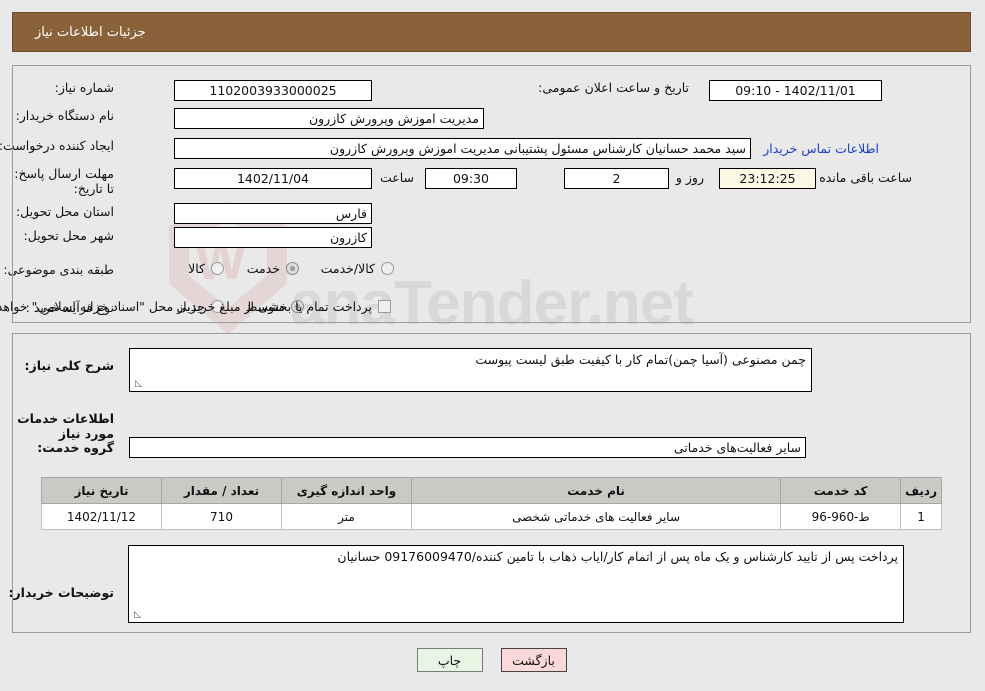 Image resolution: width=985 pixels, height=691 pixels. I want to click on deadline-time-field: 09:30, so click(472, 178).